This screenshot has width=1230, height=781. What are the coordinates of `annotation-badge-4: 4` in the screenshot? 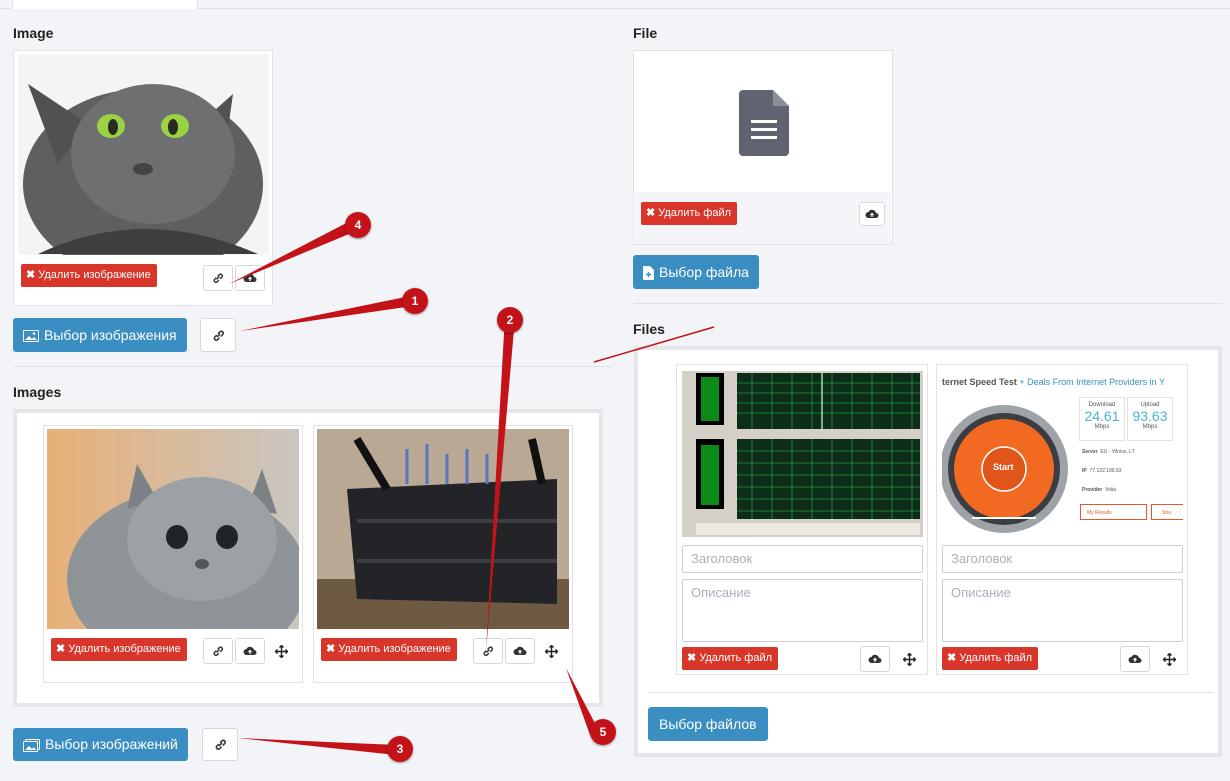 It's located at (358, 225).